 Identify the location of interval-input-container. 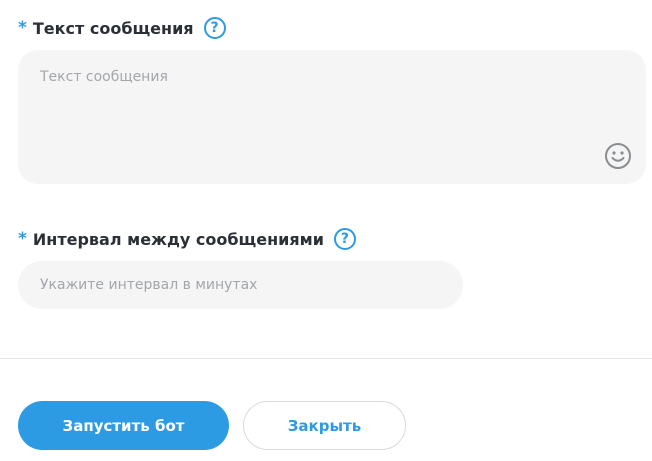
(240, 285).